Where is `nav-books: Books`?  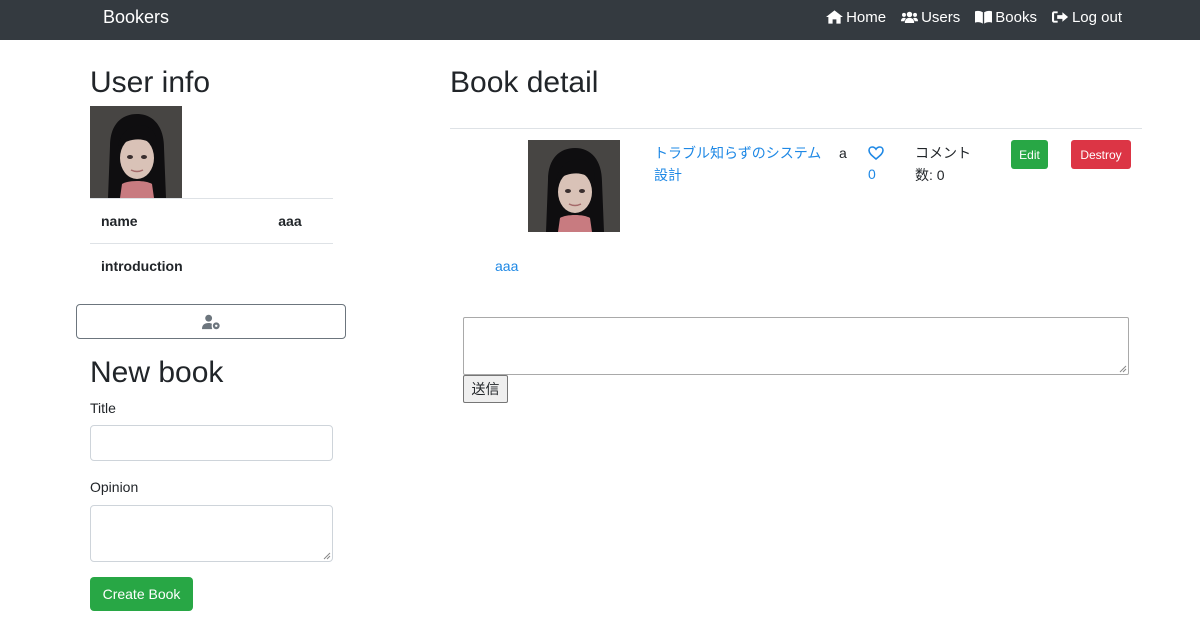 nav-books: Books is located at coordinates (1006, 17).